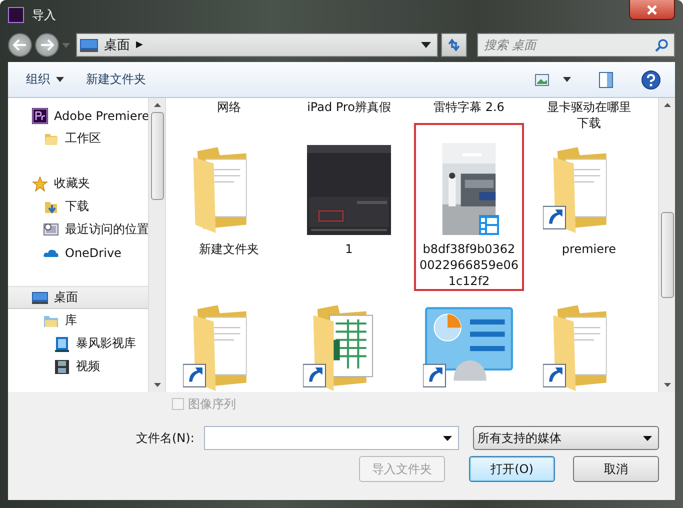 Image resolution: width=683 pixels, height=508 pixels. I want to click on search-field: 搜索 桌面, so click(576, 45).